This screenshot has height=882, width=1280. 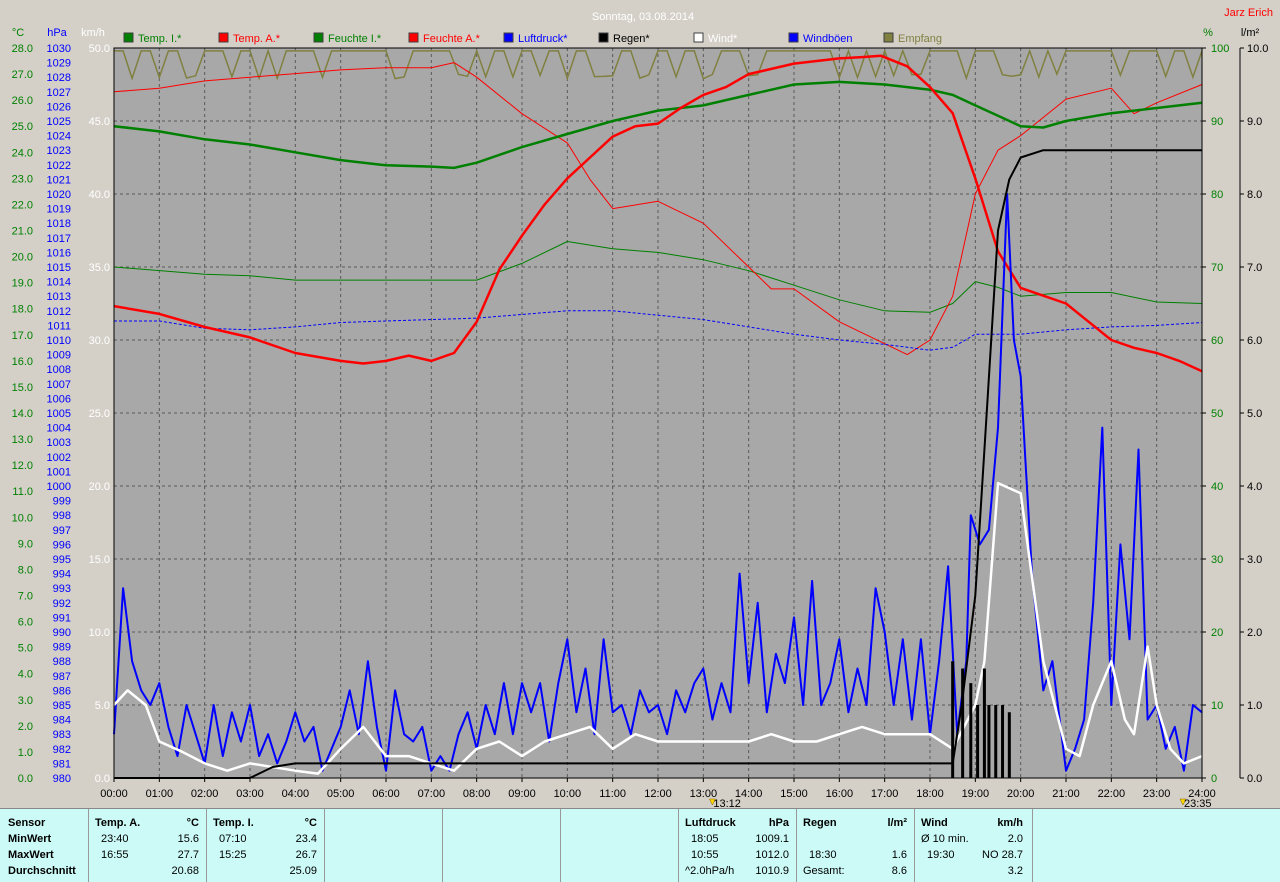 I want to click on rain-tick-label: 10.0, so click(x=1257, y=49).